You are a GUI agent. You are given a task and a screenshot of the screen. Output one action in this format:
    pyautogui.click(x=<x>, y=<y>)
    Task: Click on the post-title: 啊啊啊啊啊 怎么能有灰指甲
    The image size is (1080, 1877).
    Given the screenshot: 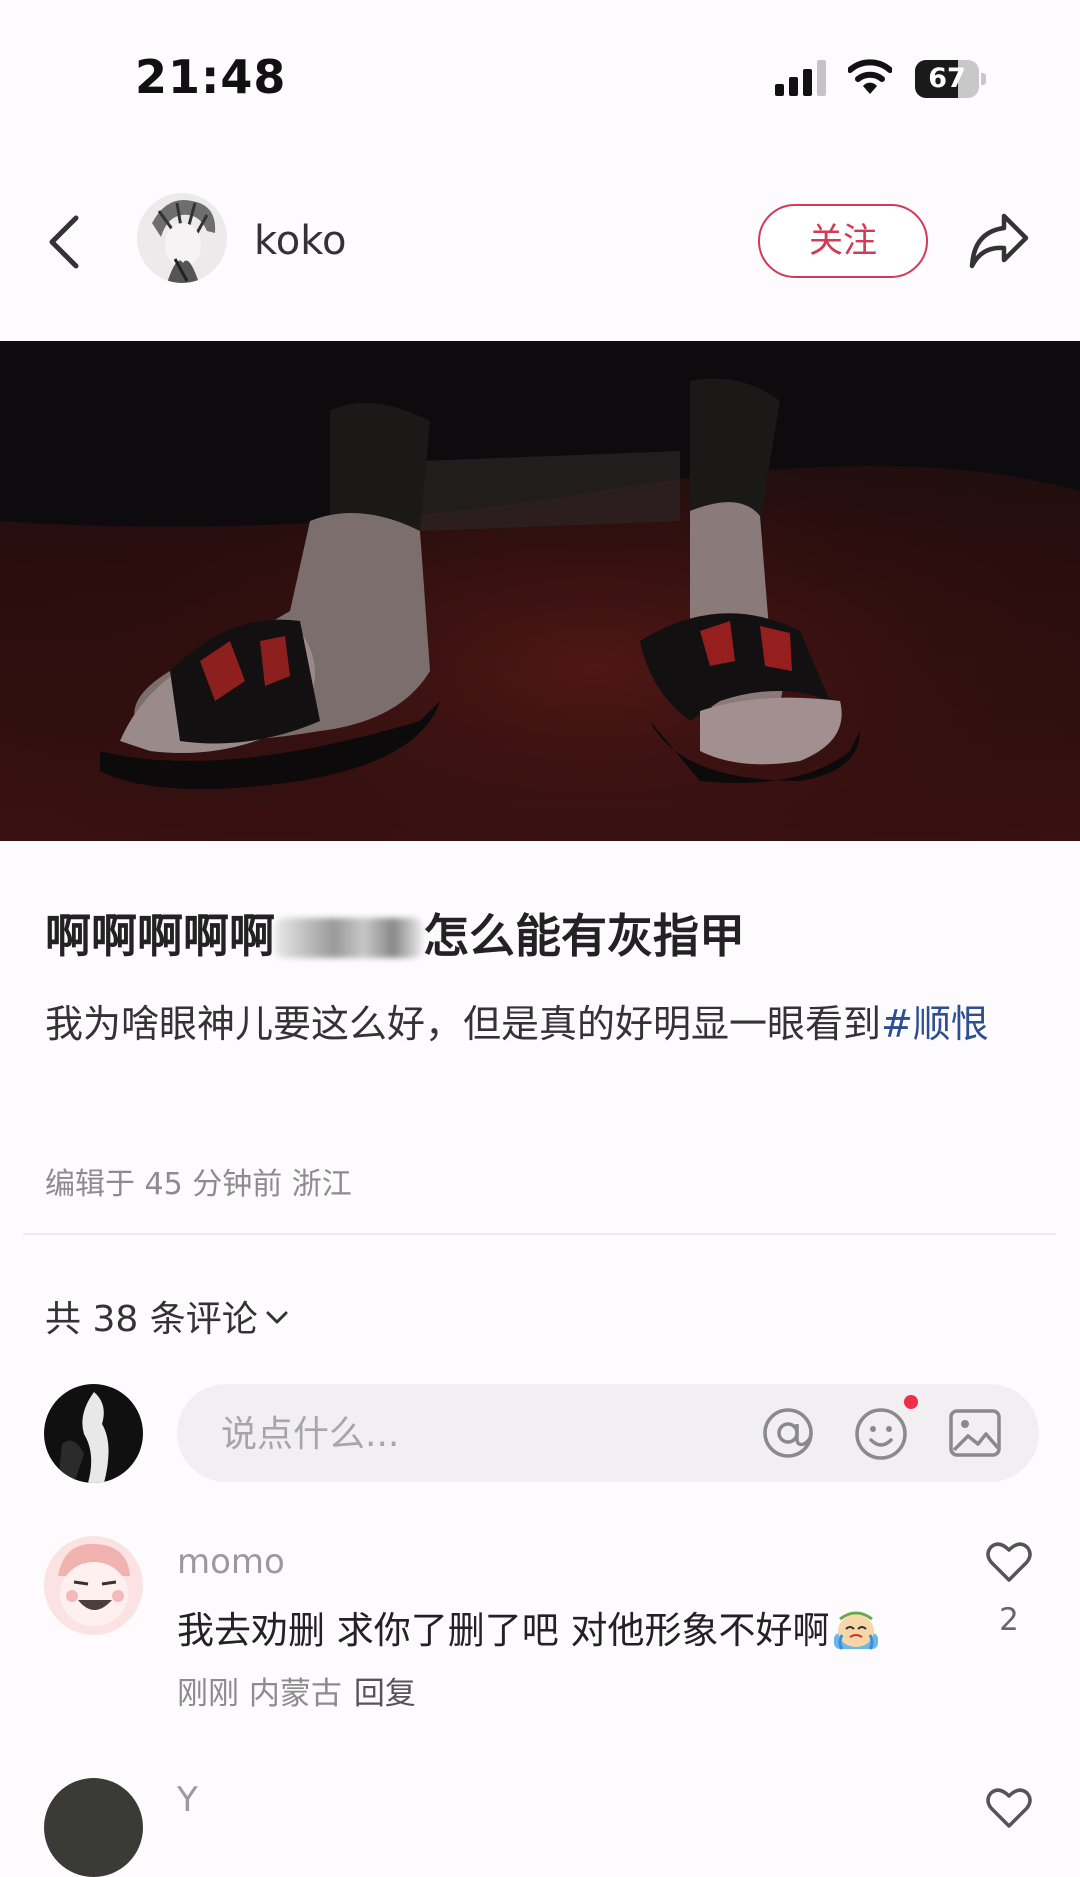 What is the action you would take?
    pyautogui.click(x=395, y=933)
    